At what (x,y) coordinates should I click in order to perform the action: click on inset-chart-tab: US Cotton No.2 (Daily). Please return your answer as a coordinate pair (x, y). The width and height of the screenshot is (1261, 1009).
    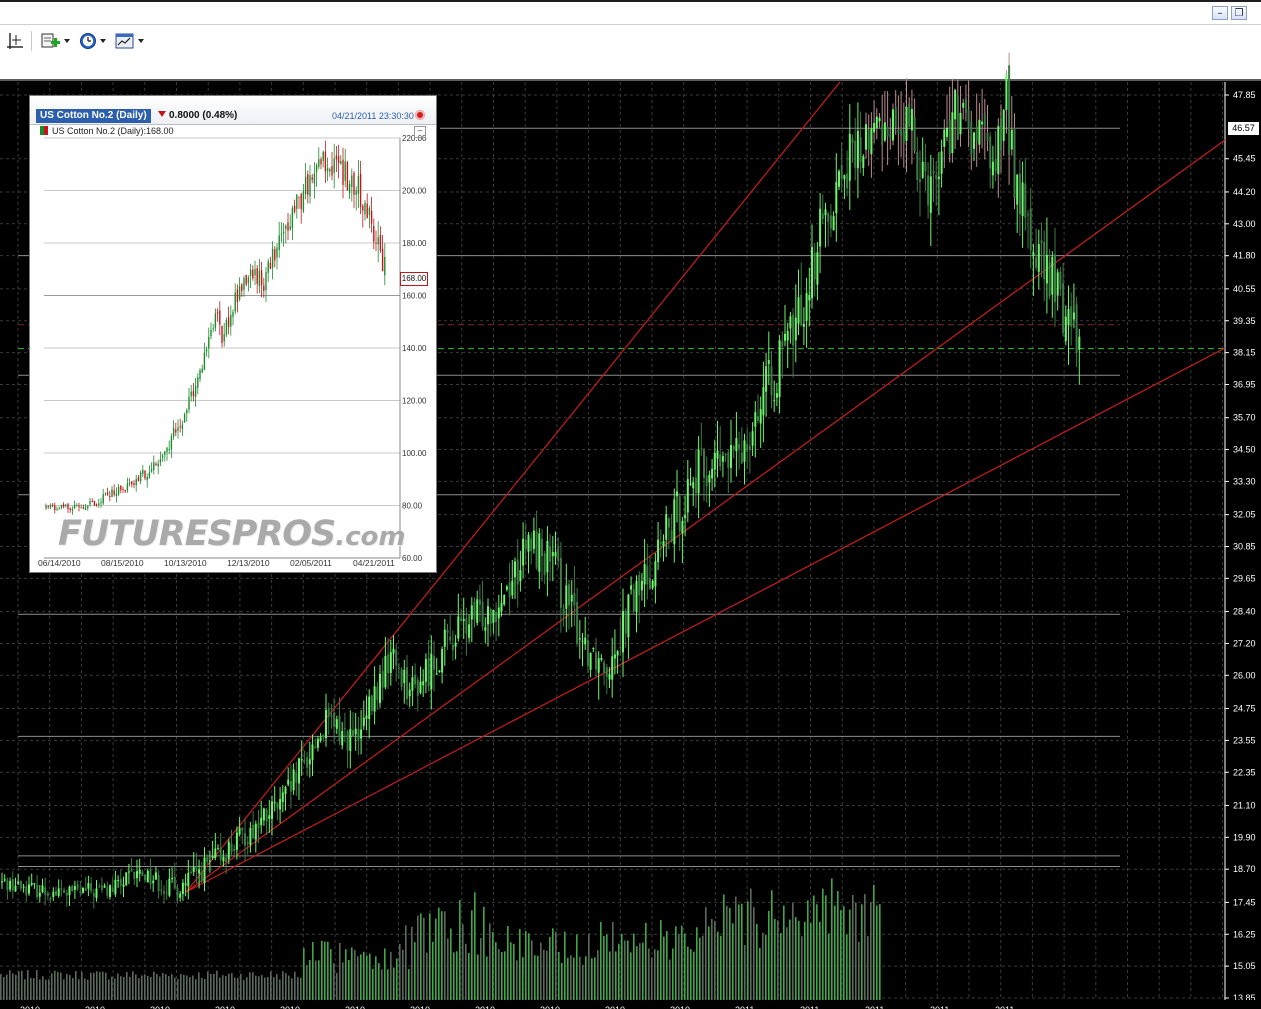
    Looking at the image, I should click on (93, 116).